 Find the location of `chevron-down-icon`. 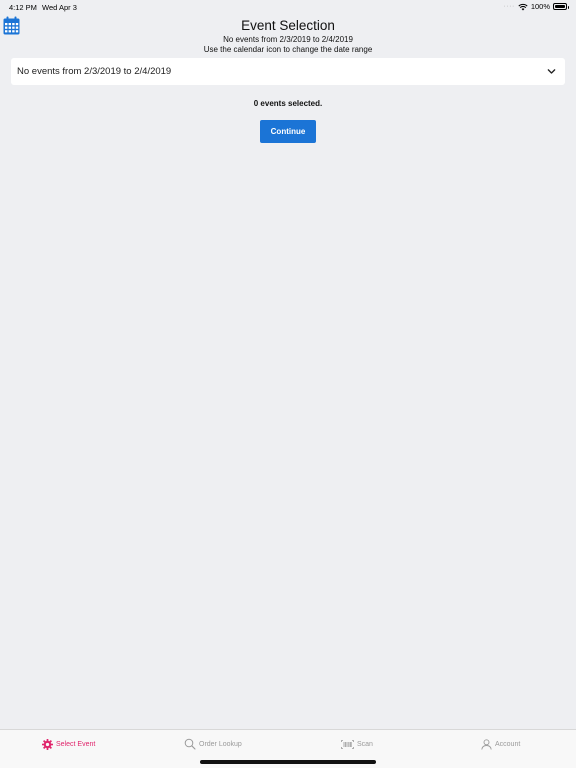

chevron-down-icon is located at coordinates (551, 71).